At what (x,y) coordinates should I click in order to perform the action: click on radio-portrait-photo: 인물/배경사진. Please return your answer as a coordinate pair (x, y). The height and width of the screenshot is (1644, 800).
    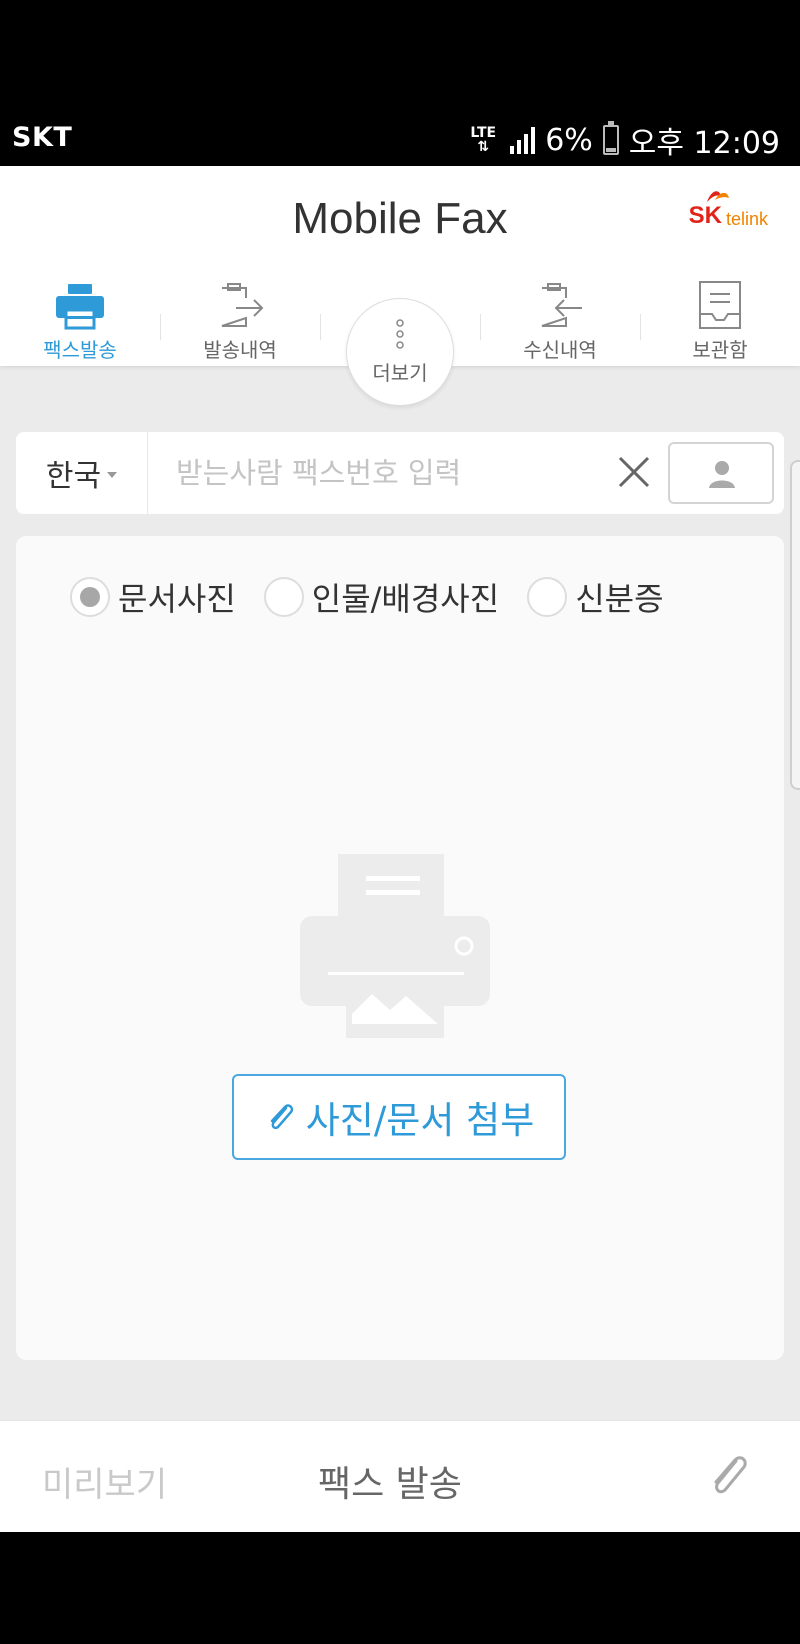
    Looking at the image, I should click on (381, 597).